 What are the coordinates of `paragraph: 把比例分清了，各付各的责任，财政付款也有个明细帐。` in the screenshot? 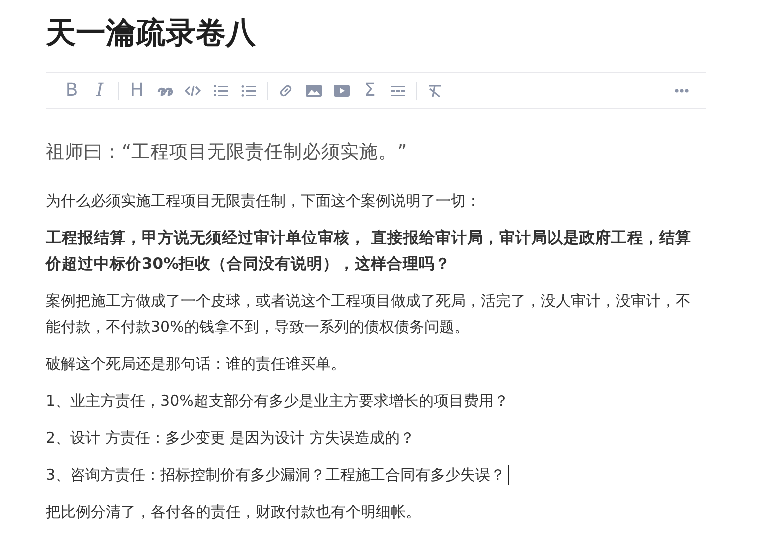 It's located at (233, 512).